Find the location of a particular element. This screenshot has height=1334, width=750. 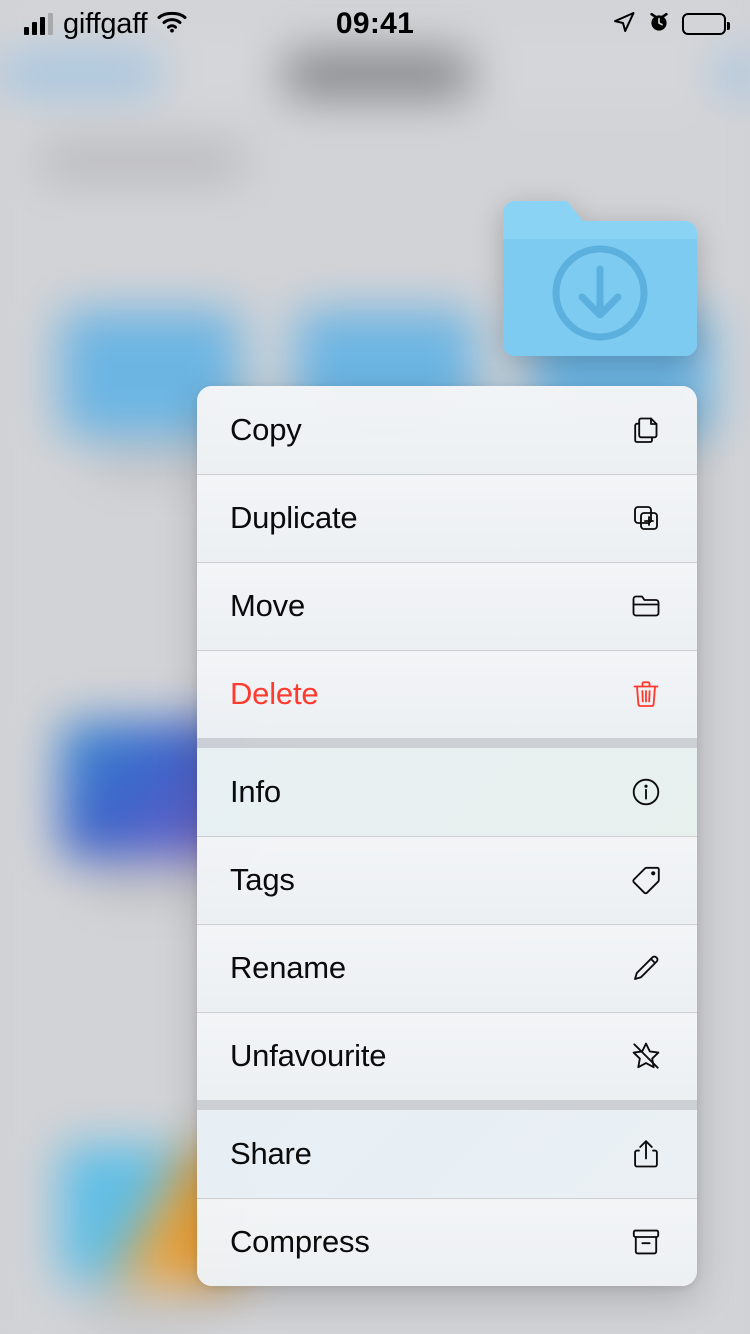

alarm-clock-icon is located at coordinates (659, 24).